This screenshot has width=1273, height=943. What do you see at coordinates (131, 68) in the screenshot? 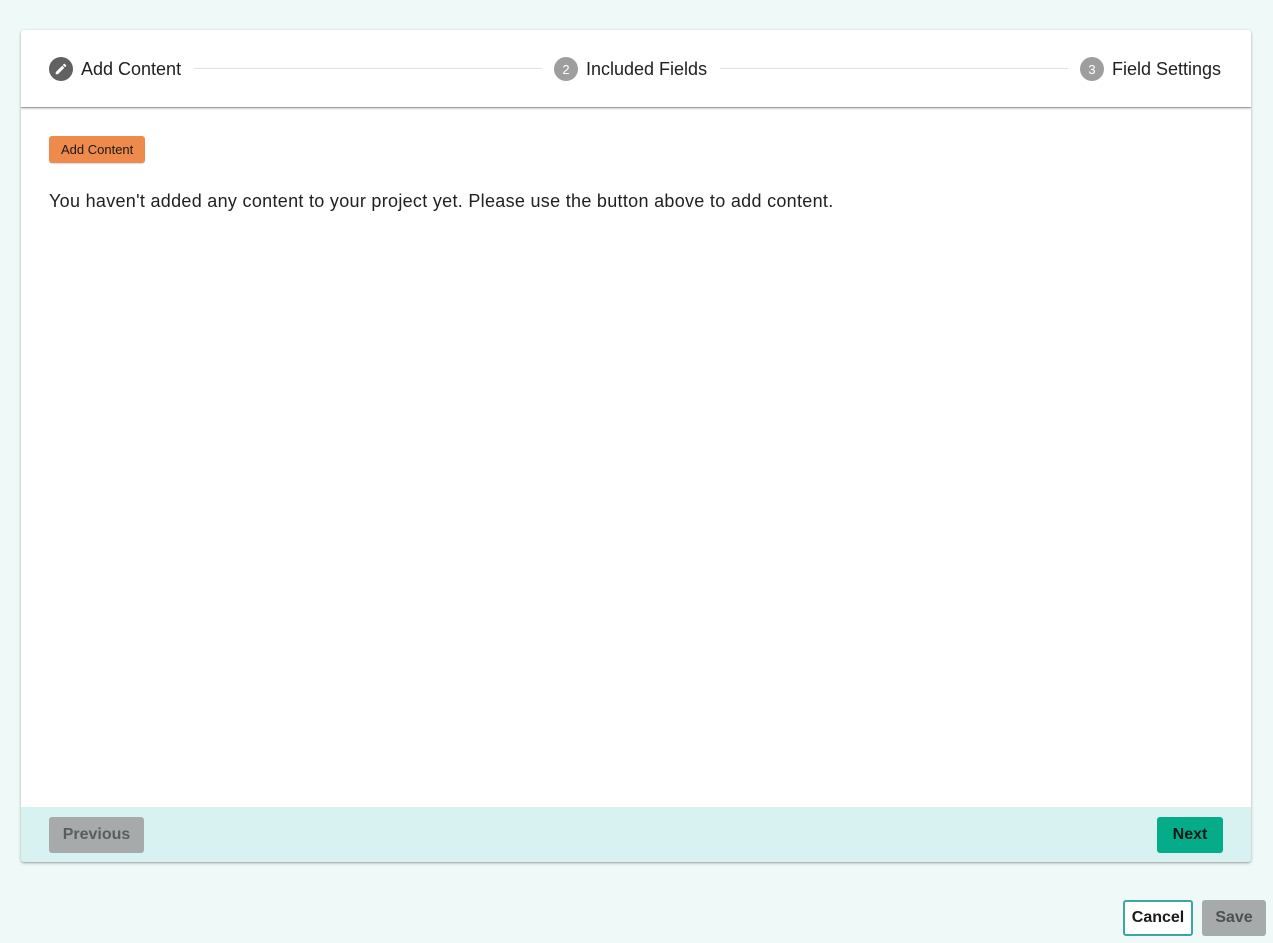
I see `step-label: Add Content` at bounding box center [131, 68].